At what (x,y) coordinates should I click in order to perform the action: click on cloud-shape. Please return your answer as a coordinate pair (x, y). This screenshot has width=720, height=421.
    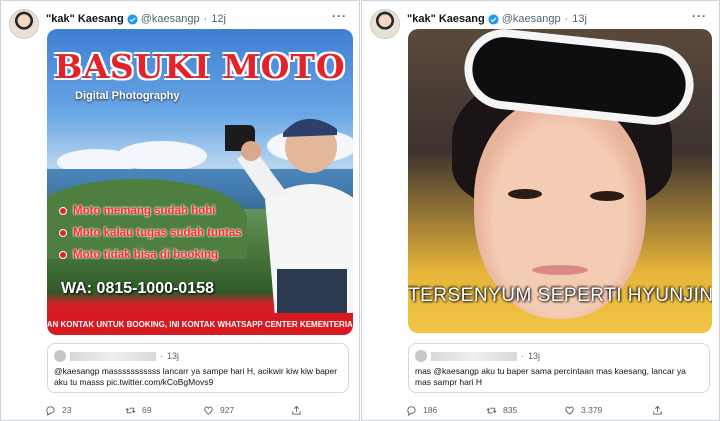
    Looking at the image, I should click on (162, 156).